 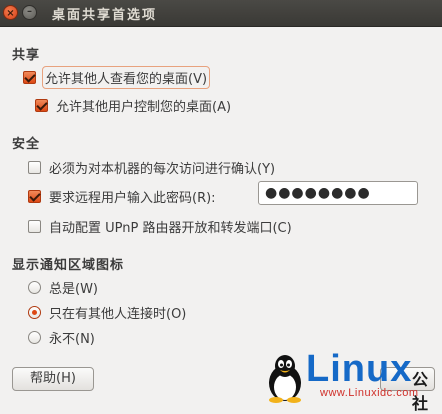 What do you see at coordinates (73, 287) in the screenshot?
I see `radio-always-label: 总是(W)` at bounding box center [73, 287].